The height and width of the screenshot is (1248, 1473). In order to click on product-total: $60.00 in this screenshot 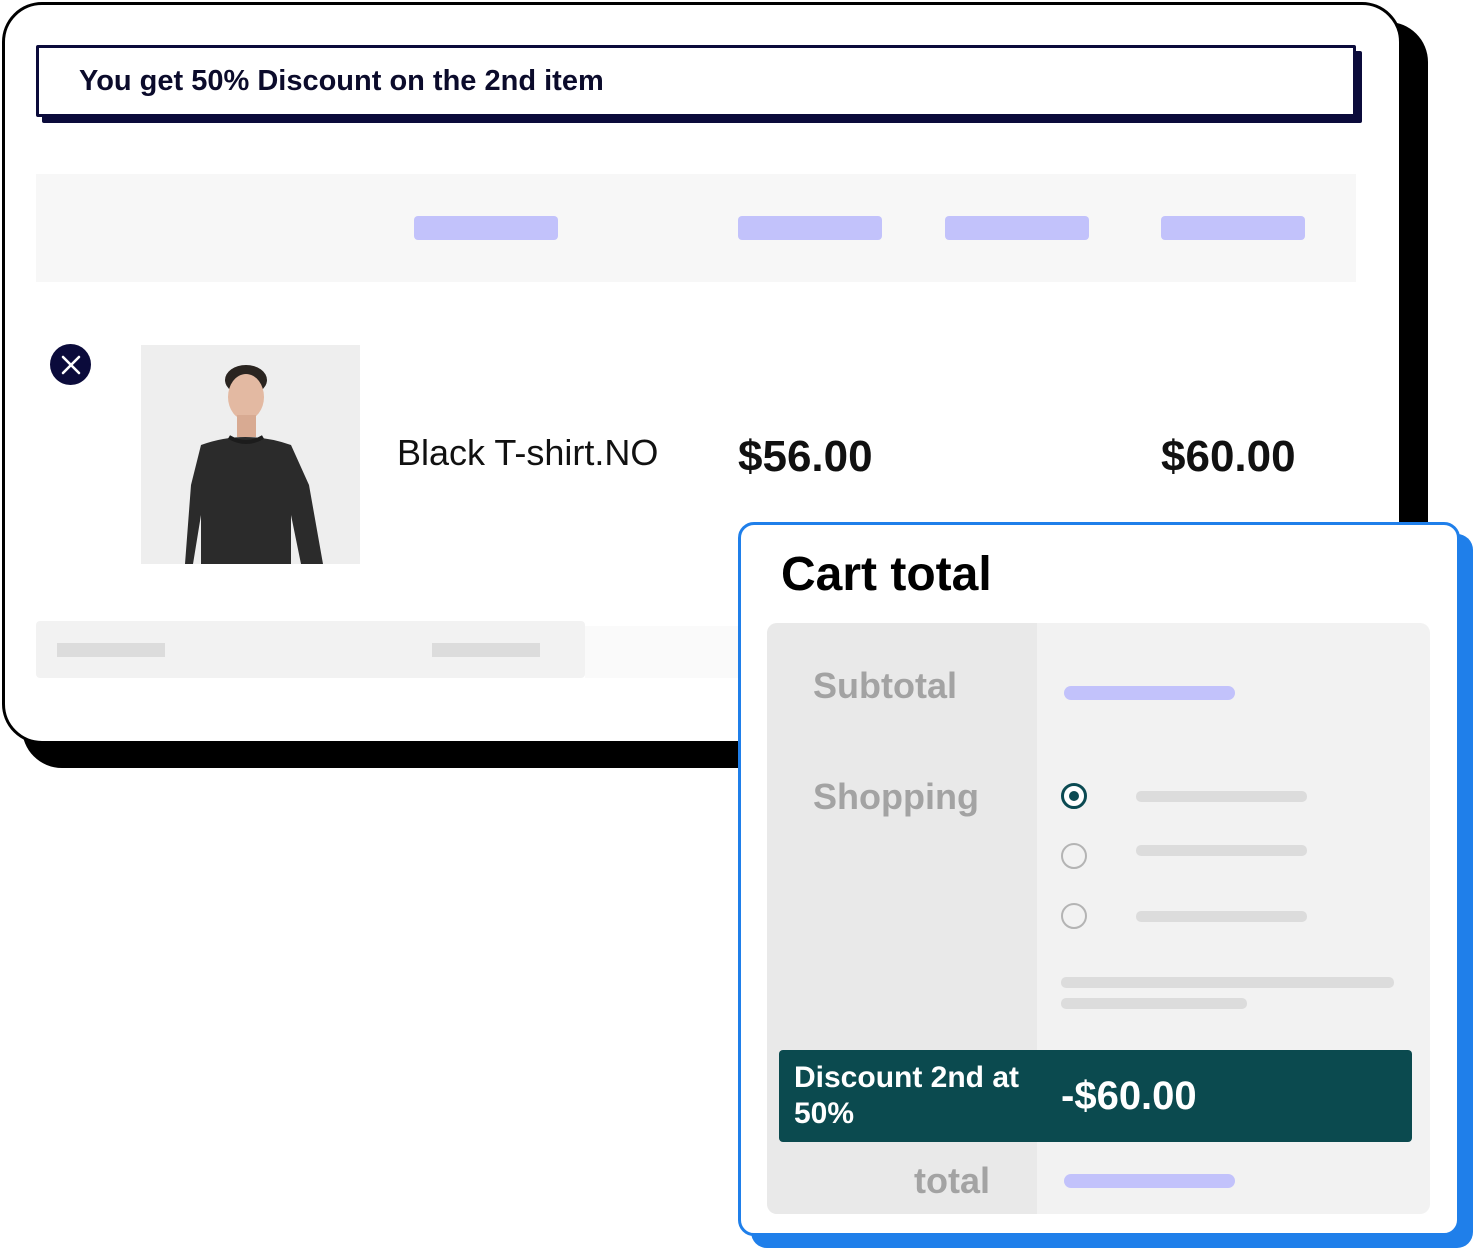, I will do `click(1228, 456)`.